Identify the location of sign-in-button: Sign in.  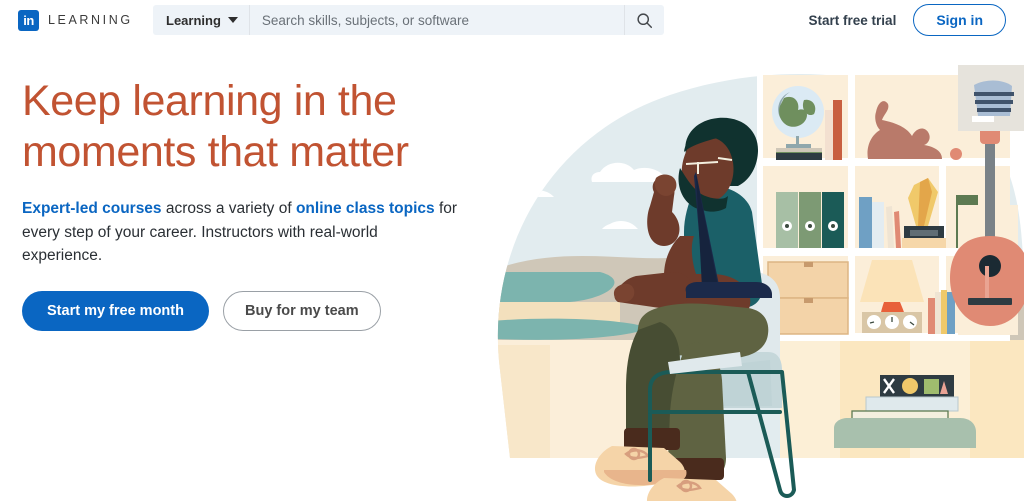
(959, 20).